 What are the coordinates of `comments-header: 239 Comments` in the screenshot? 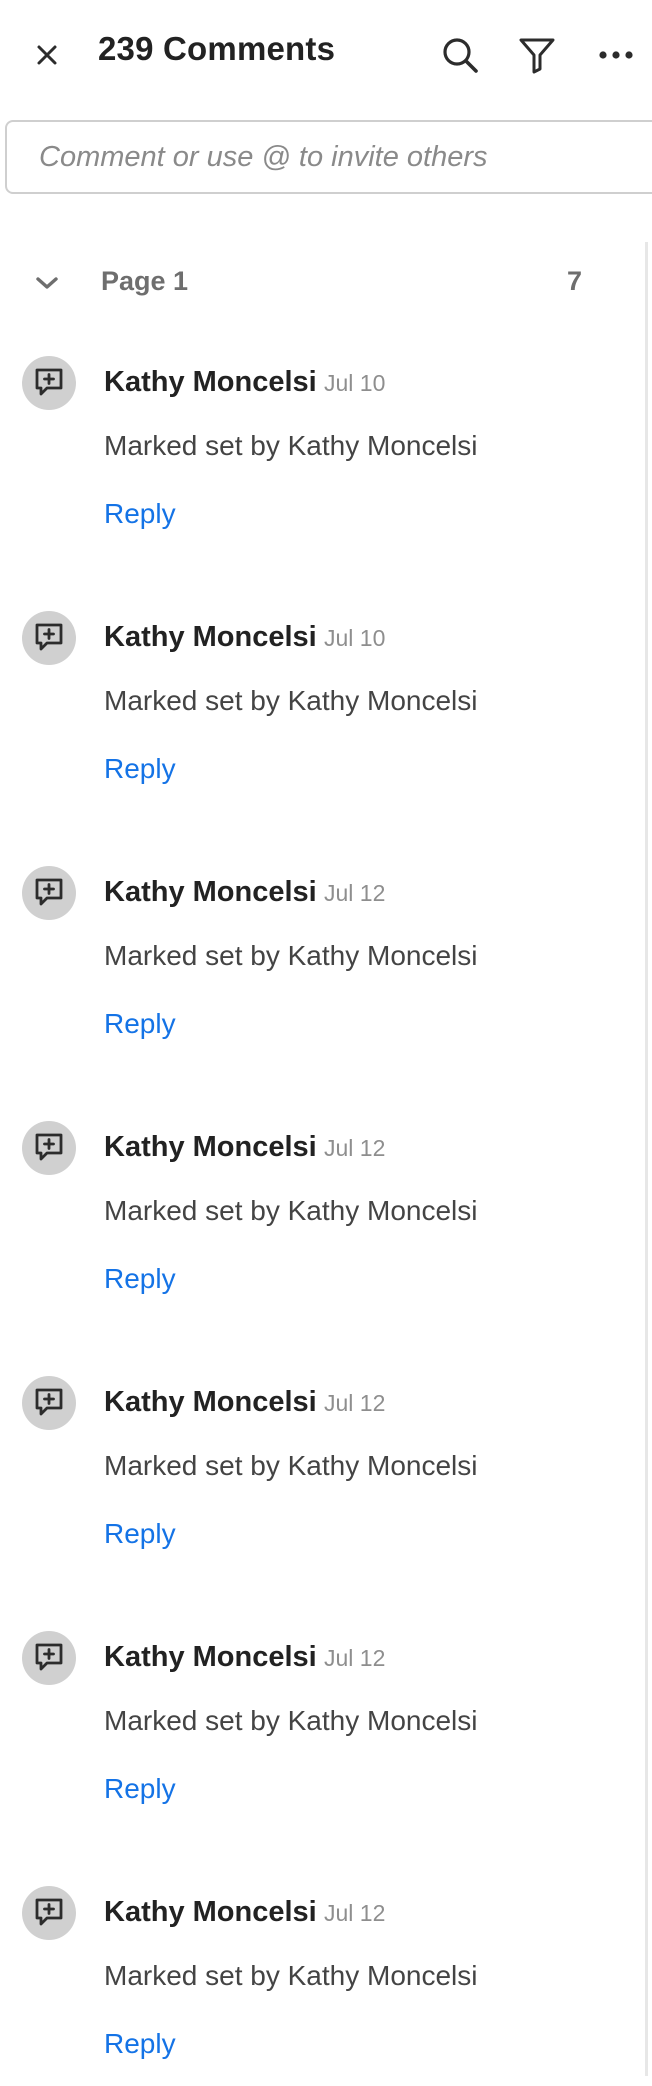 It's located at (326, 55).